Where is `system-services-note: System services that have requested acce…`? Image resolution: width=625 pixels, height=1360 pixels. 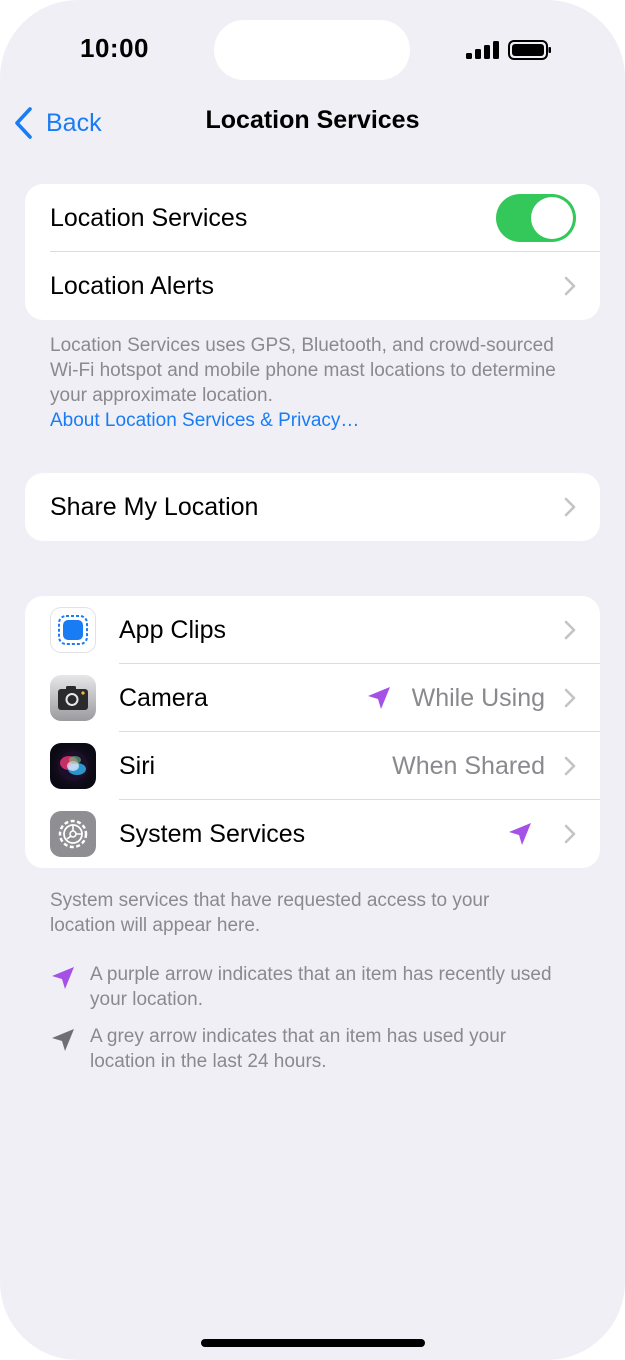
system-services-note: System services that have requested acce… is located at coordinates (270, 913).